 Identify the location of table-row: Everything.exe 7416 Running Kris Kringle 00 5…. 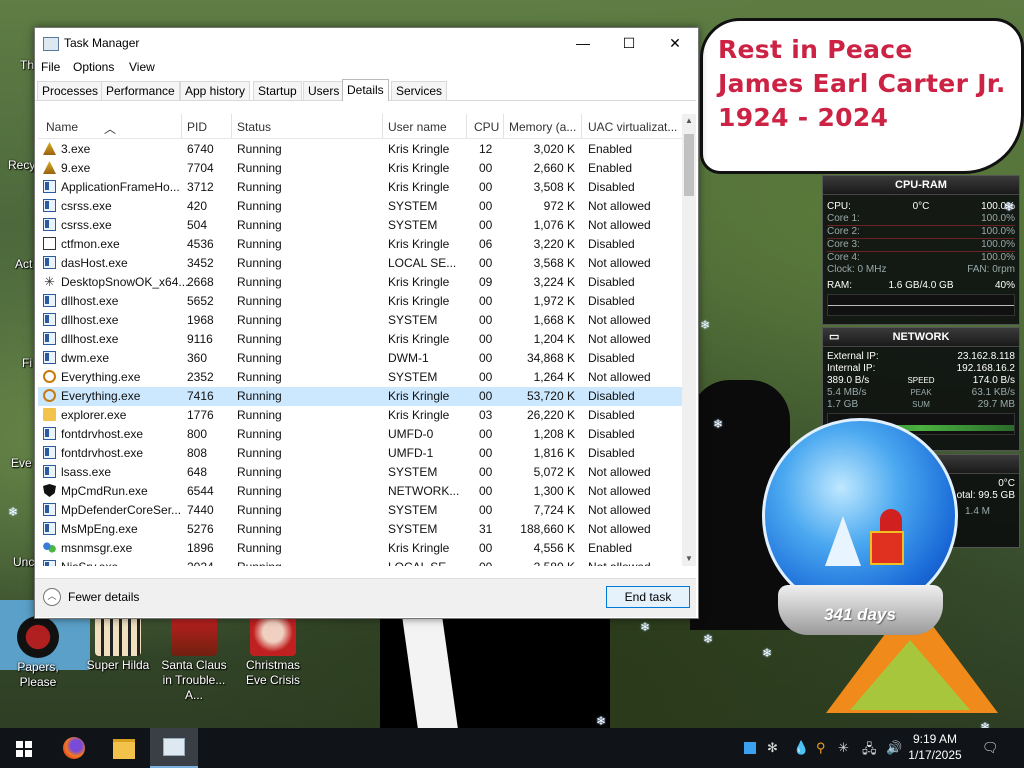
(360, 396).